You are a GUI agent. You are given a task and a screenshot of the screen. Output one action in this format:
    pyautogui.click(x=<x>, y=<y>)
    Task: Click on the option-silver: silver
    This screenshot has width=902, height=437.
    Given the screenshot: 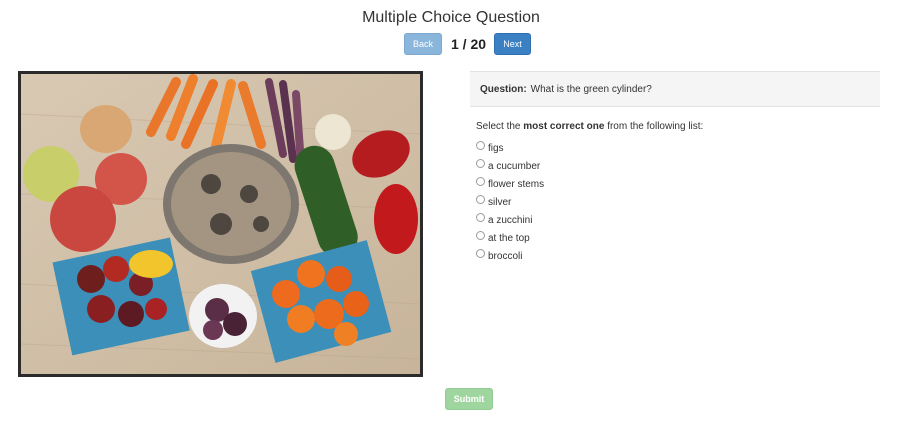 What is the action you would take?
    pyautogui.click(x=510, y=202)
    